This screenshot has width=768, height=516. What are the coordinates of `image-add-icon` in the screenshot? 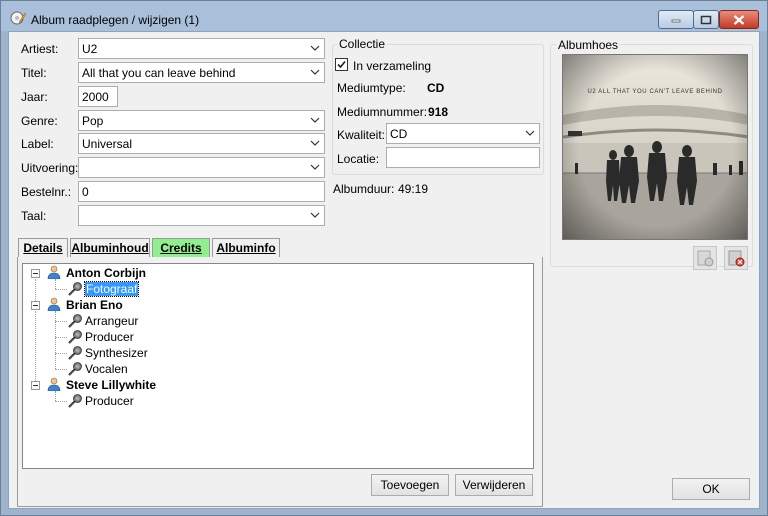 It's located at (705, 258).